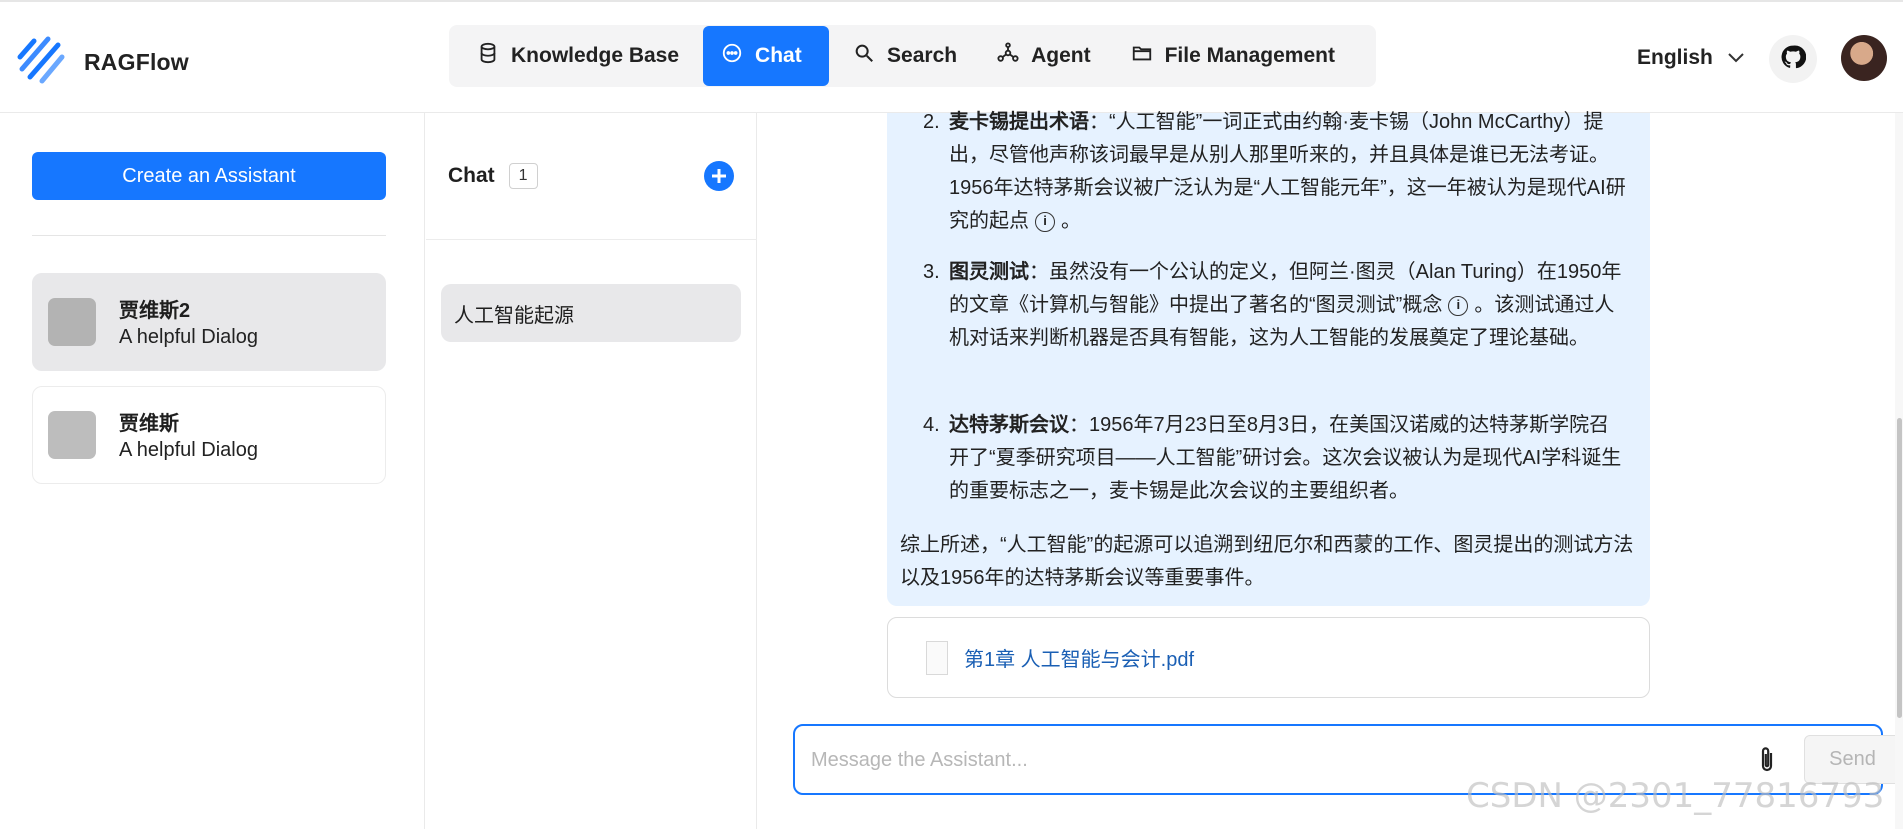  Describe the element at coordinates (42, 62) in the screenshot. I see `ragflow-logo-icon` at that location.